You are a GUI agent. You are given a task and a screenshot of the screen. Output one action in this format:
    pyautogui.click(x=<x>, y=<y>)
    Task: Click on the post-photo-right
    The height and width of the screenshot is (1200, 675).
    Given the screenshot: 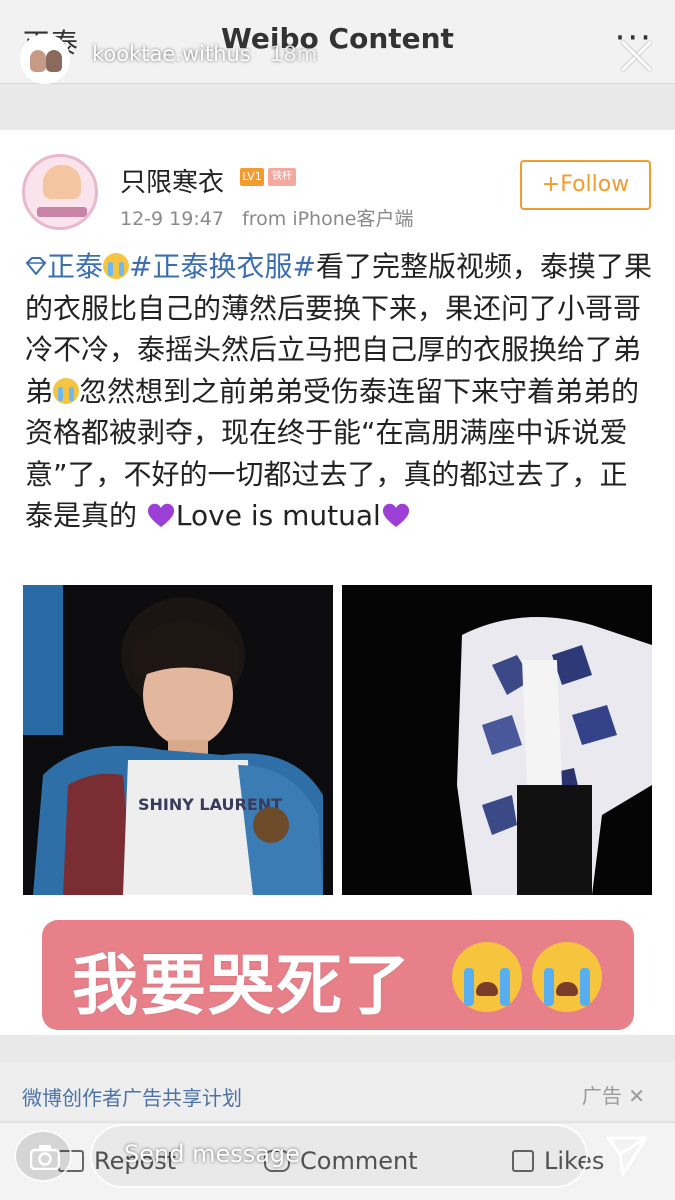 What is the action you would take?
    pyautogui.click(x=497, y=740)
    